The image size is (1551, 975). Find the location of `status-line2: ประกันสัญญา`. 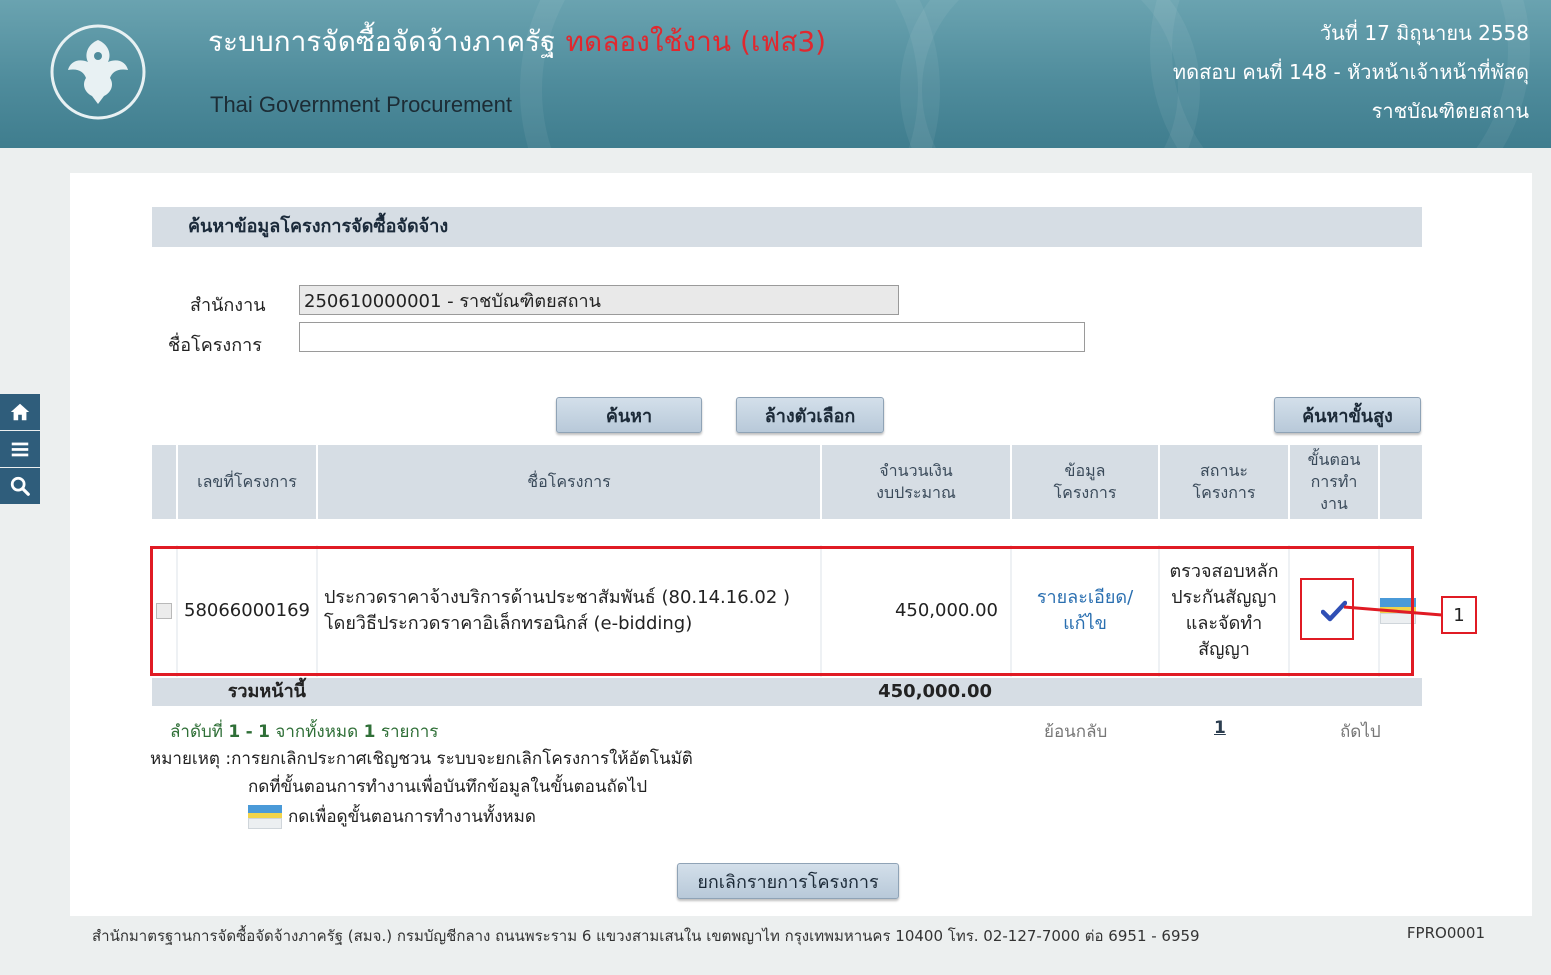

status-line2: ประกันสัญญา is located at coordinates (1224, 597).